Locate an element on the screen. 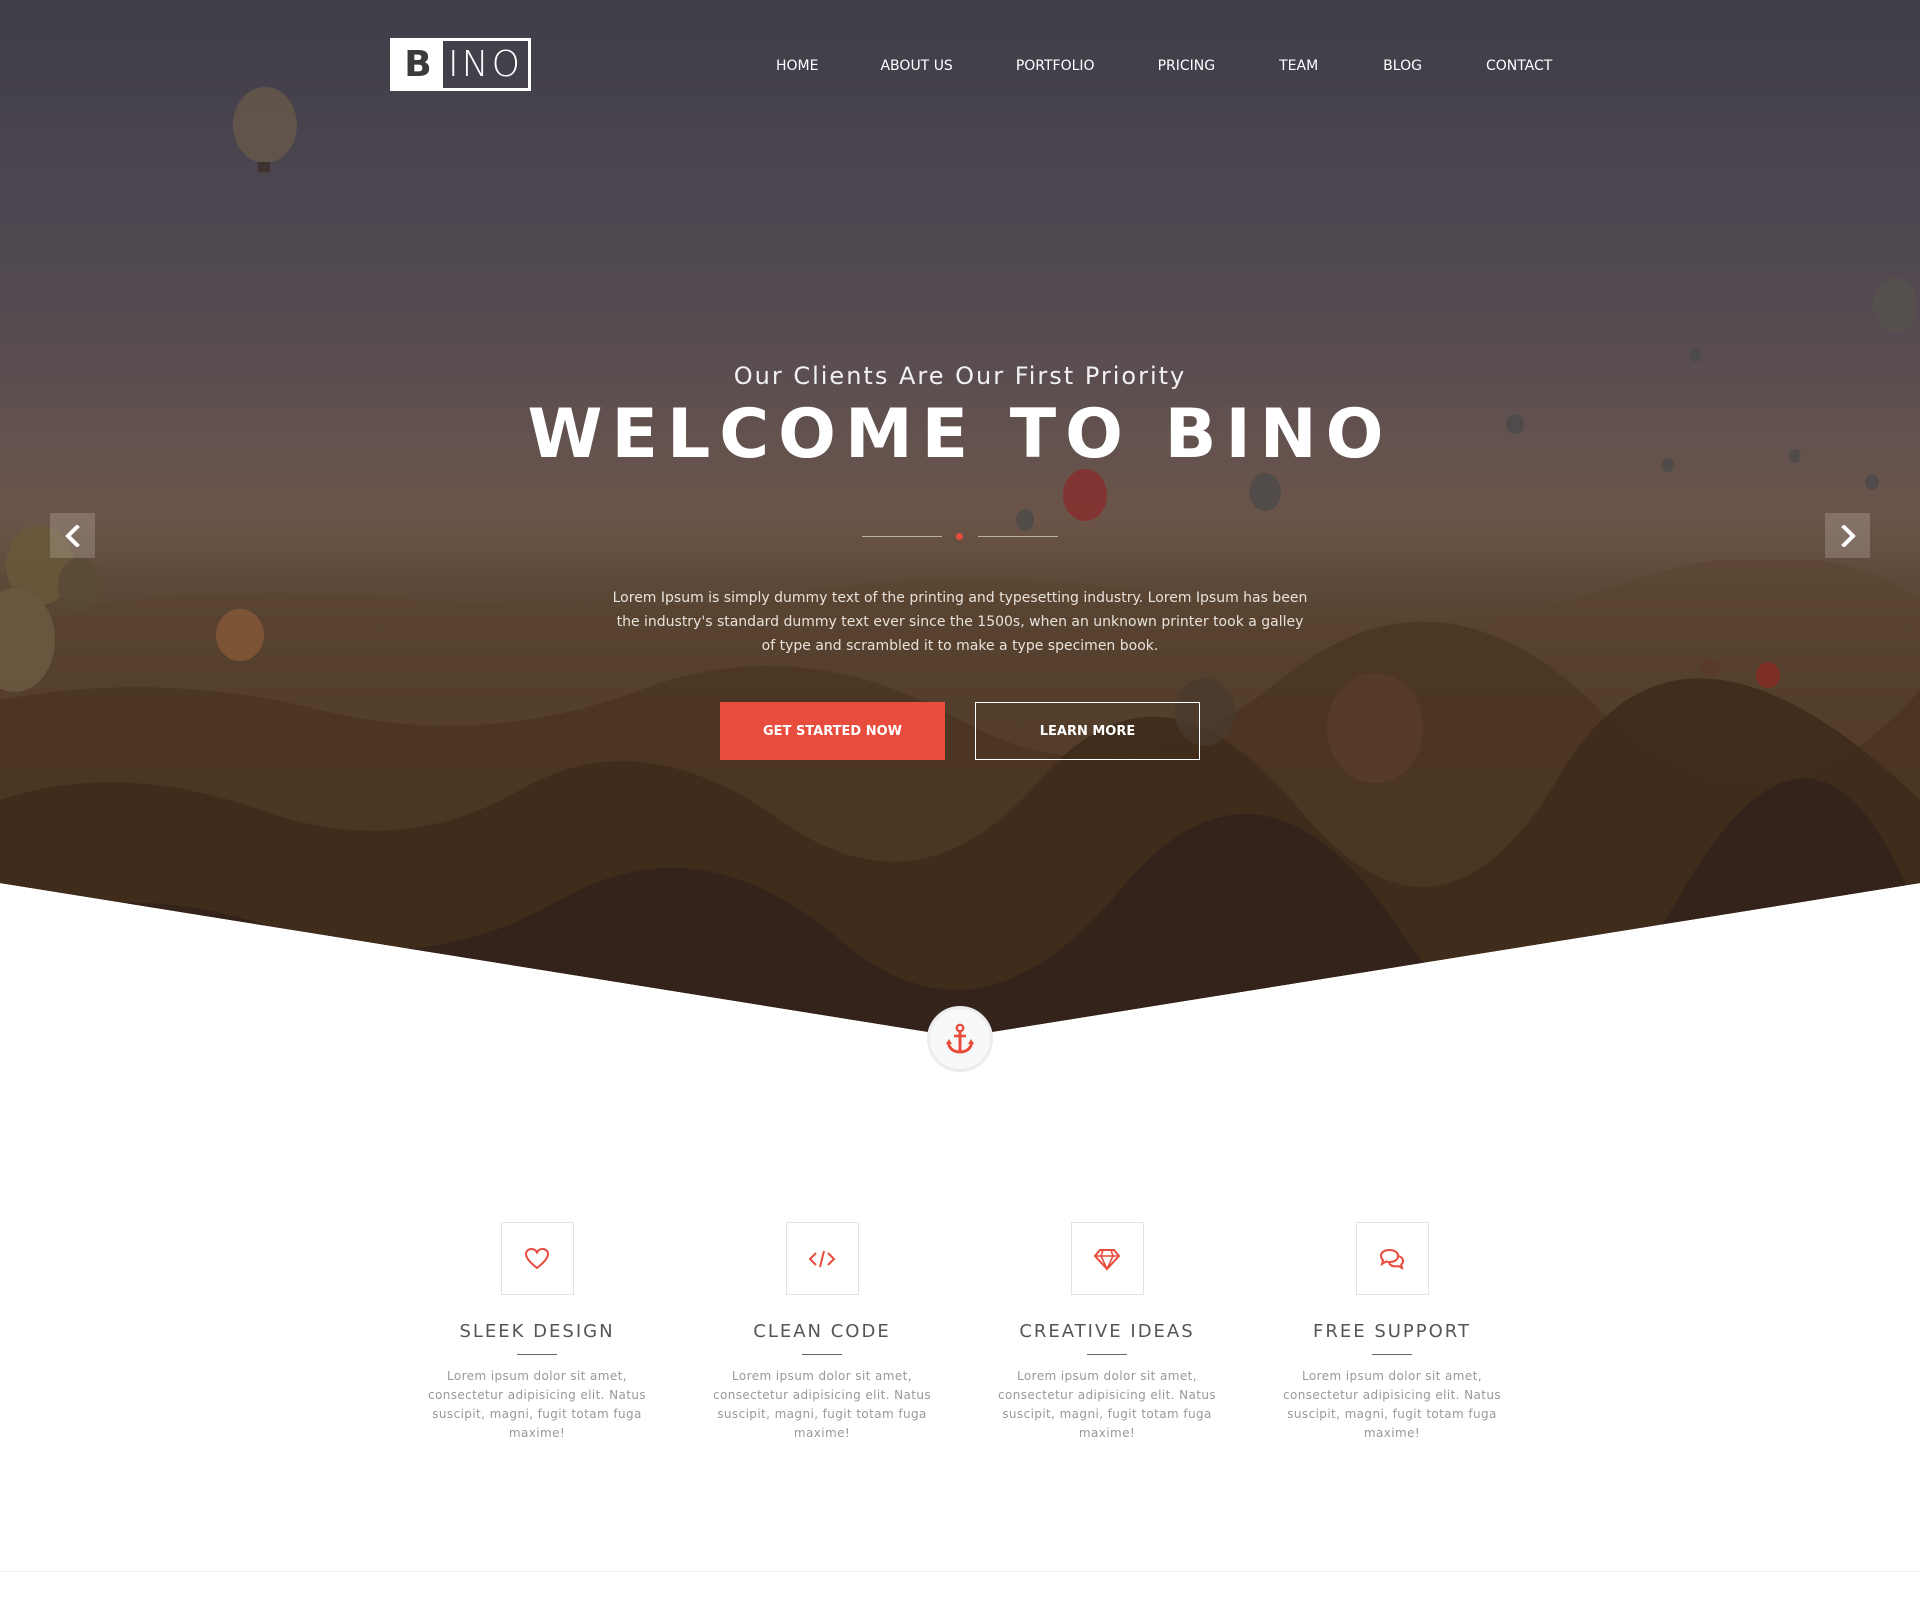 The width and height of the screenshot is (1920, 1616). feature-title: FREE SUPPORT is located at coordinates (1392, 1331).